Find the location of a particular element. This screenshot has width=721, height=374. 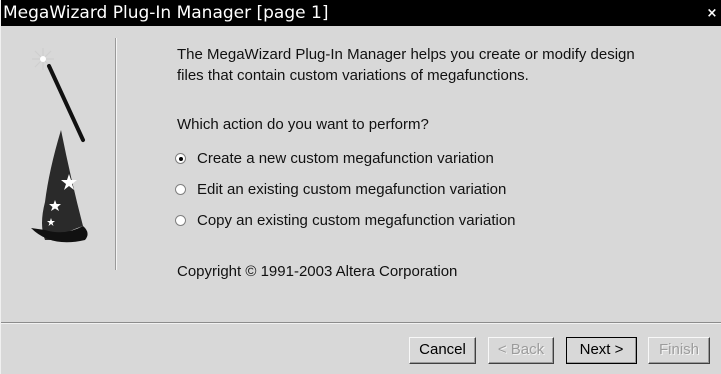

horizontal-divider is located at coordinates (361, 322).